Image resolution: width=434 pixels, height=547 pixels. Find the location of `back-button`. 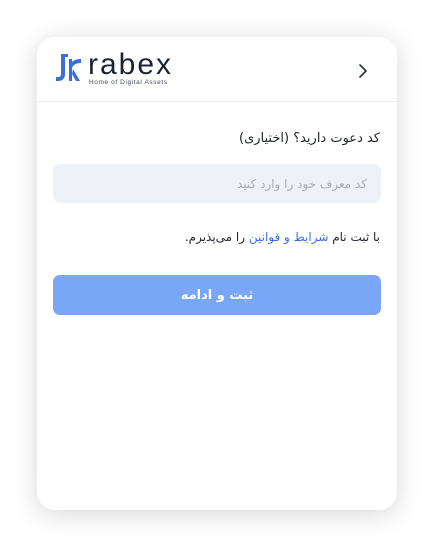

back-button is located at coordinates (363, 71).